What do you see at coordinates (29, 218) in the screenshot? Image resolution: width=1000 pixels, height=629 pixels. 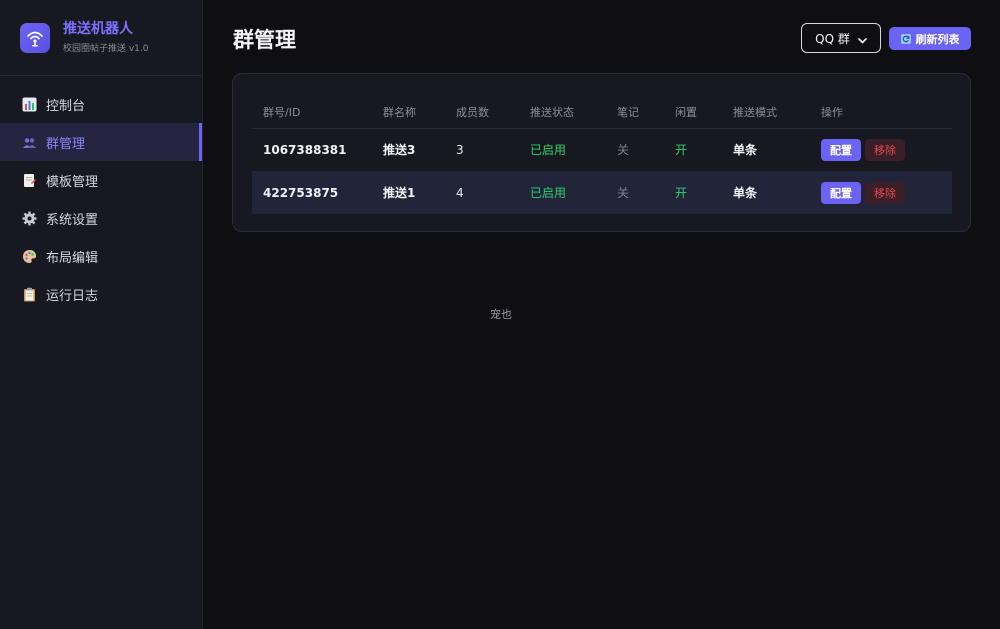 I see `gear-icon` at bounding box center [29, 218].